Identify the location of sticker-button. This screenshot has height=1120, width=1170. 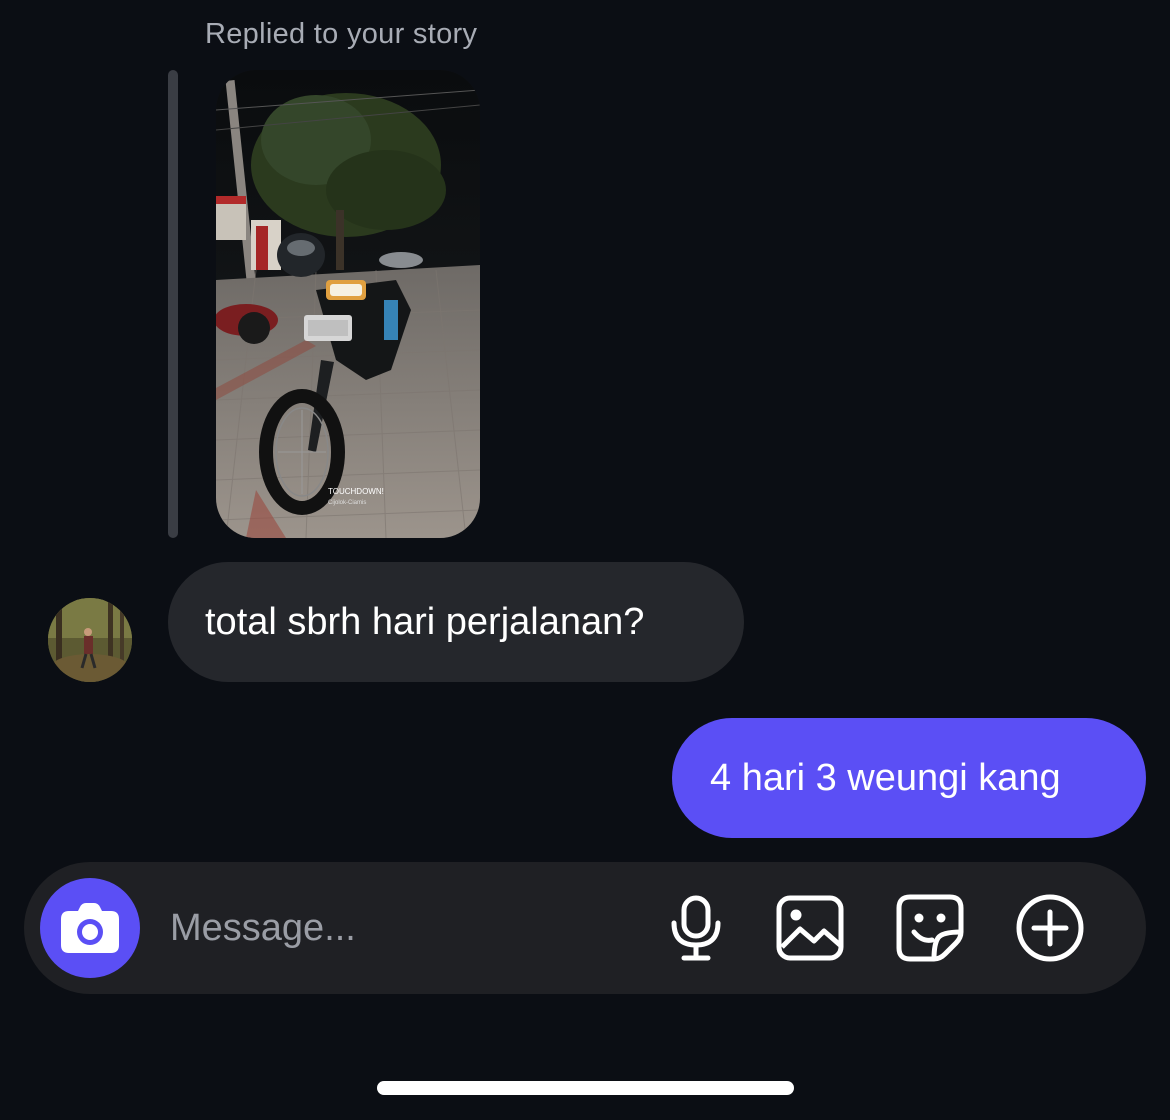
(930, 928).